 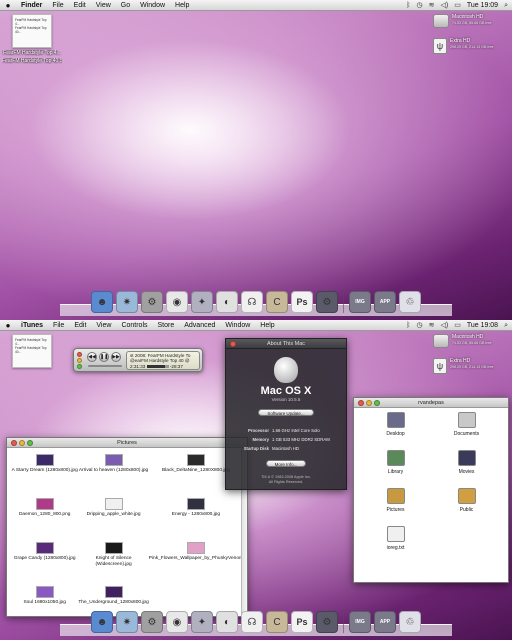 What do you see at coordinates (44, 518) in the screenshot?
I see `picture-file-item: Daemon_1280_800.png` at bounding box center [44, 518].